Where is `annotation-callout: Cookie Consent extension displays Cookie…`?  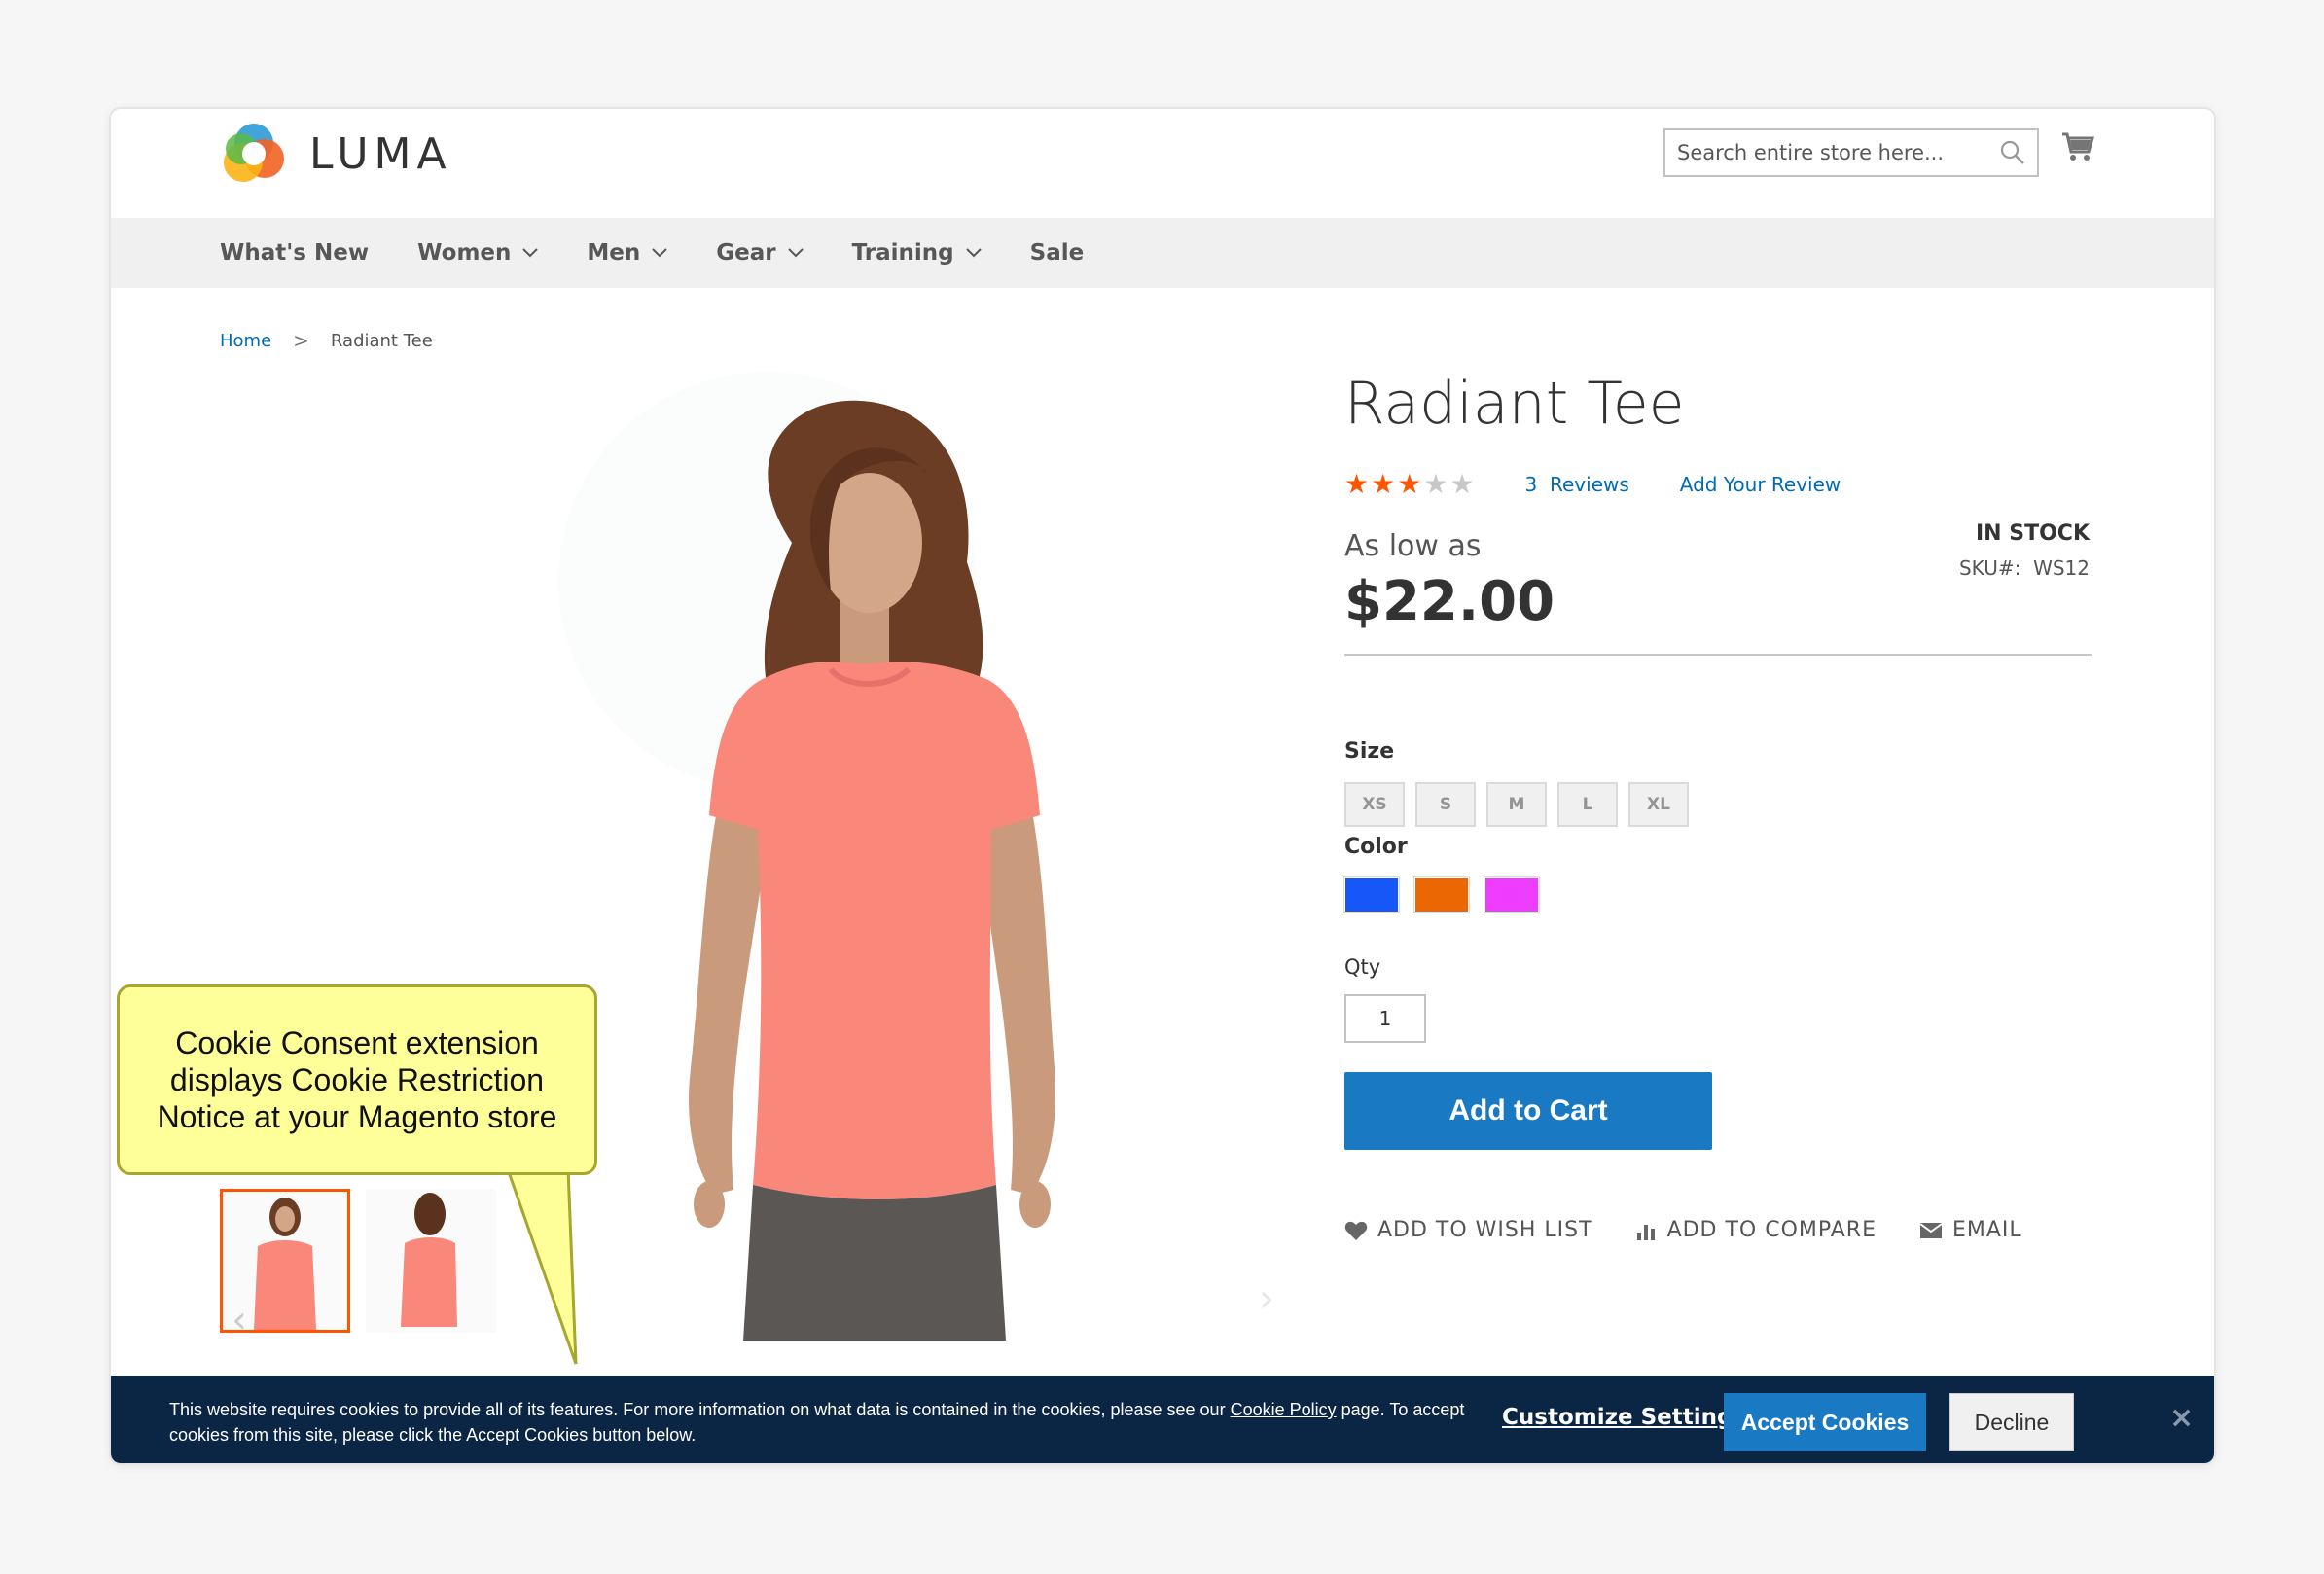 annotation-callout: Cookie Consent extension displays Cookie… is located at coordinates (357, 1079).